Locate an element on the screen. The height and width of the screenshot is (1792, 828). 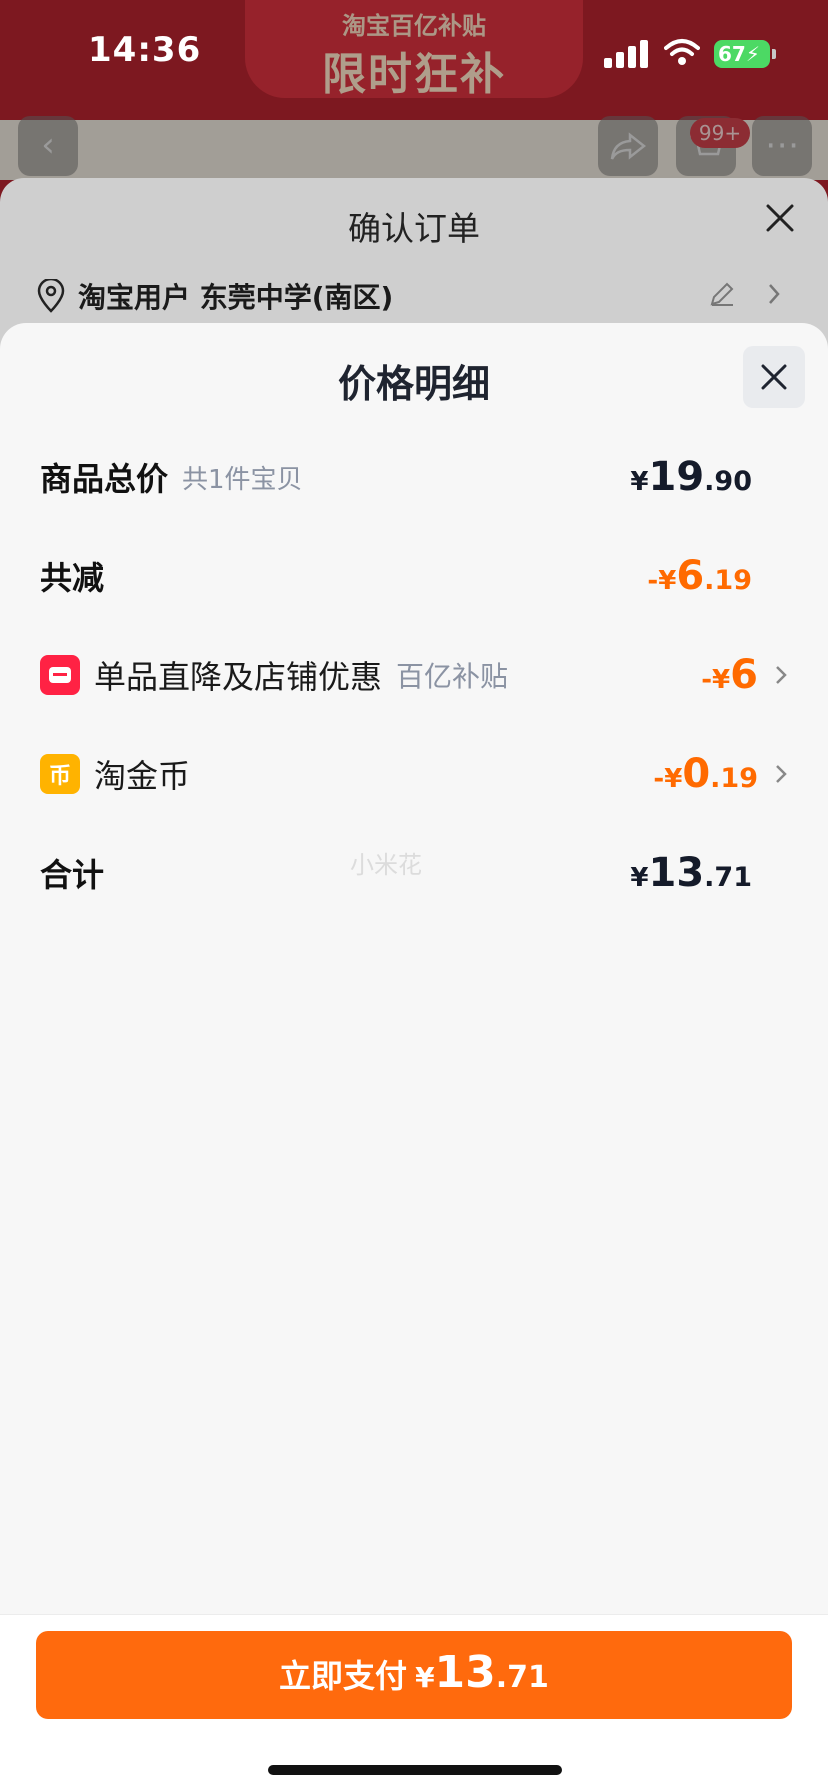
store-discount-value: -¥ 6 is located at coordinates (729, 675).